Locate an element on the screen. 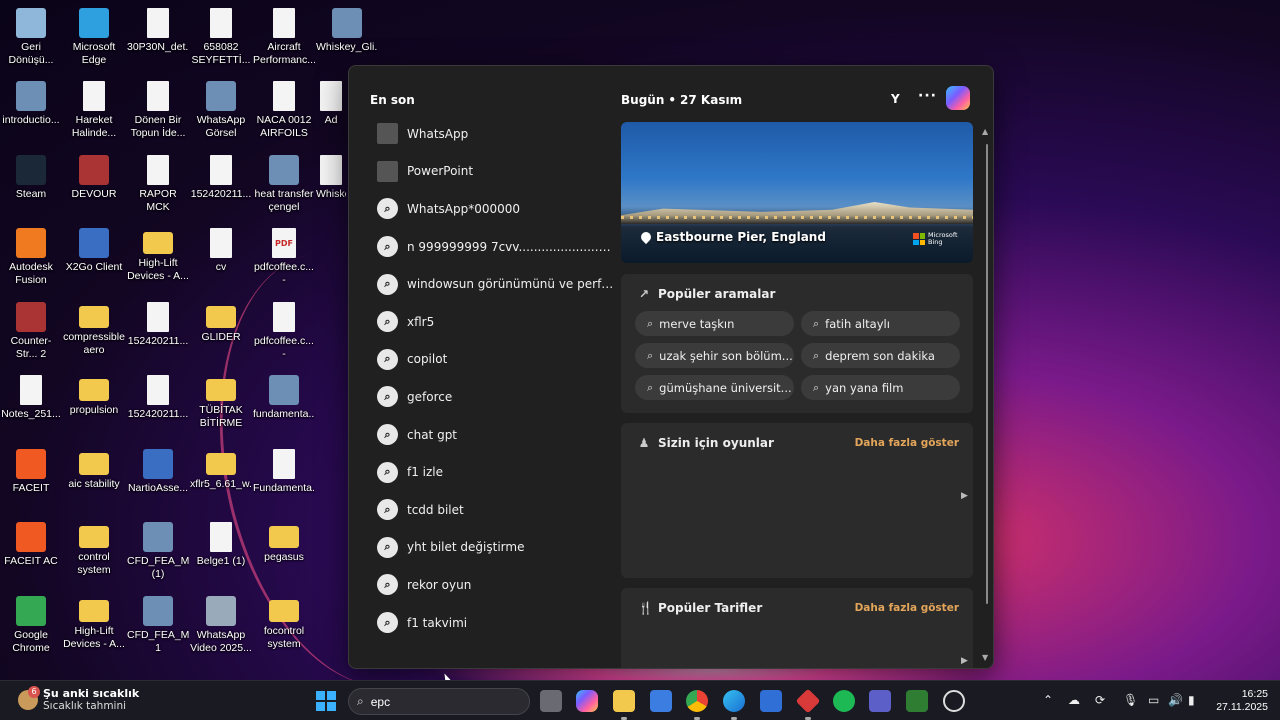 This screenshot has height=720, width=1280. microsoft-store-icon is located at coordinates (661, 701).